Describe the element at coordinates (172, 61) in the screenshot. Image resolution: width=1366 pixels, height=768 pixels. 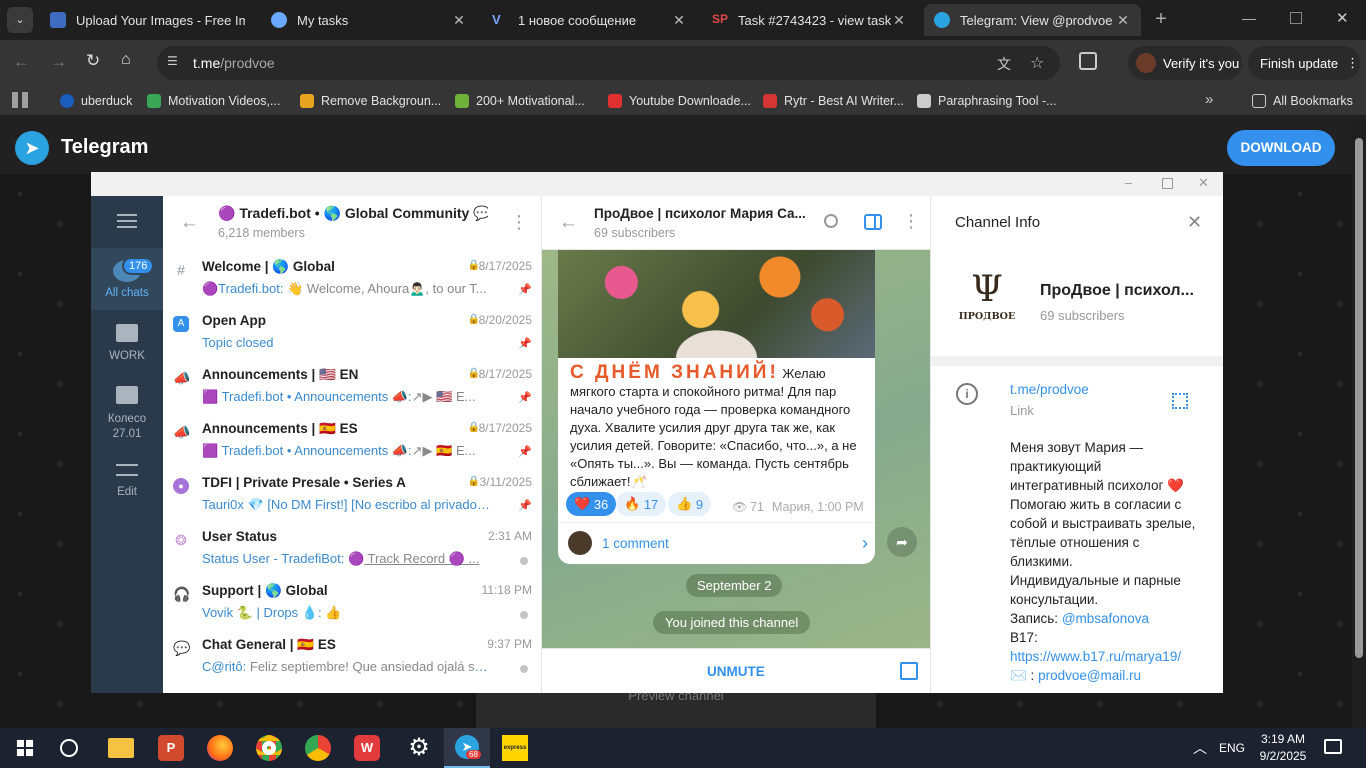
I see `site-info-icon: ☰` at that location.